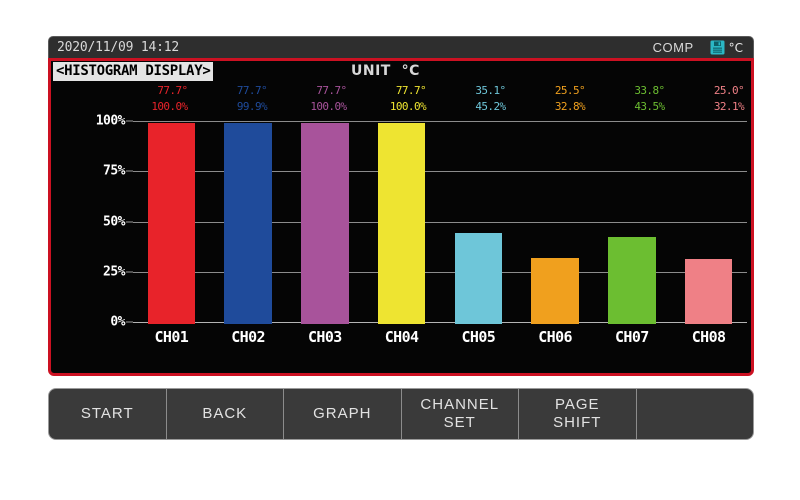 The width and height of the screenshot is (800, 500). Describe the element at coordinates (649, 106) in the screenshot. I see `readout-percent: 43.5%` at that location.